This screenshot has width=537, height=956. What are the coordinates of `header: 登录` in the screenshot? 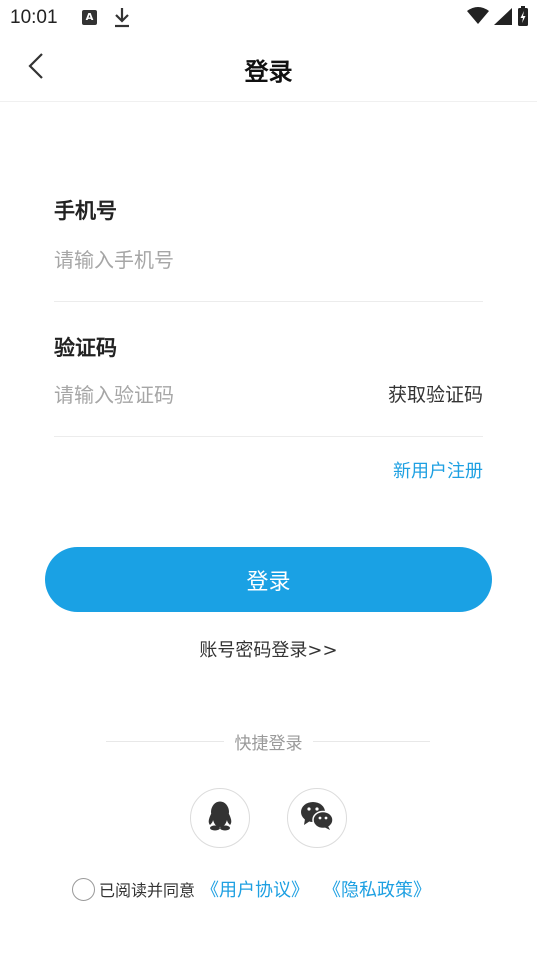 It's located at (268, 69).